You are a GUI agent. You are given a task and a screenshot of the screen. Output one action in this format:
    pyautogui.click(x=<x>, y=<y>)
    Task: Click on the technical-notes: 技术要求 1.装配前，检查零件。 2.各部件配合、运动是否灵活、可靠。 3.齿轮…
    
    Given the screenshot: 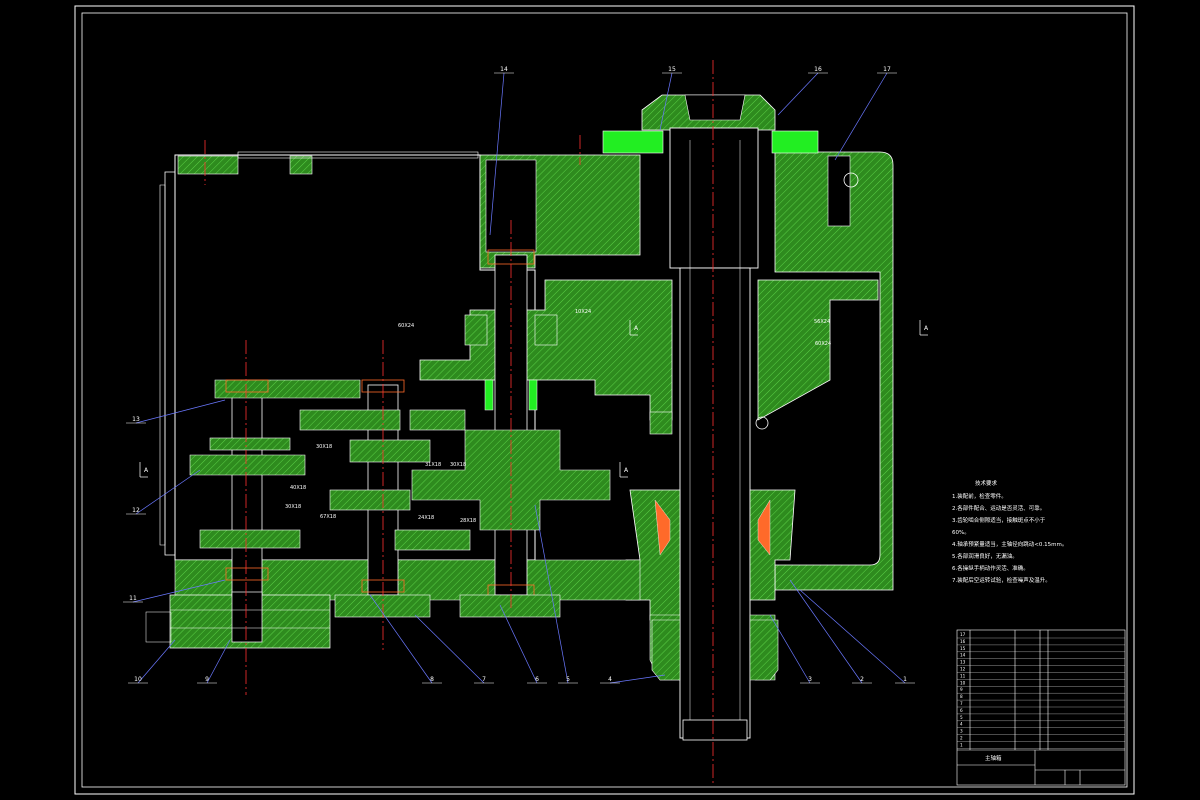 What is the action you would take?
    pyautogui.click(x=1009, y=531)
    